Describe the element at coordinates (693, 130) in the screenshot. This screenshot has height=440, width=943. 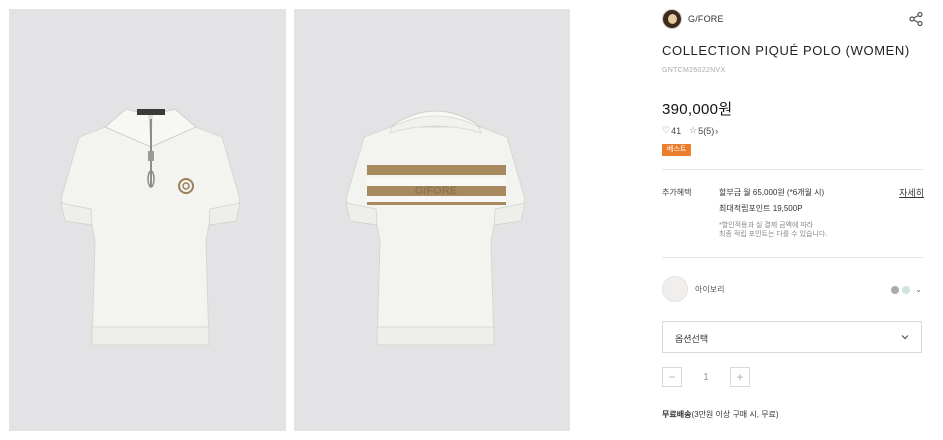
I see `star-icon: ☆` at that location.